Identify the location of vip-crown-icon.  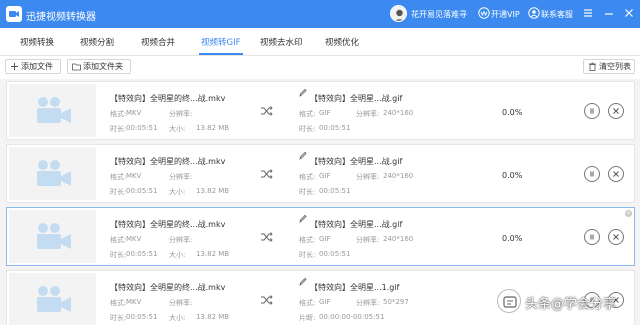
(484, 13).